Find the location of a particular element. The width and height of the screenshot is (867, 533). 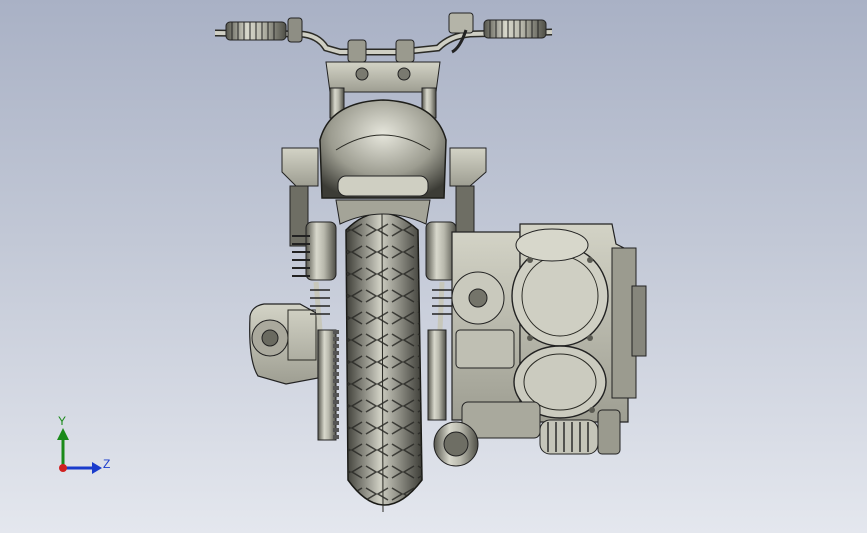

handlebar is located at coordinates (383, 37).